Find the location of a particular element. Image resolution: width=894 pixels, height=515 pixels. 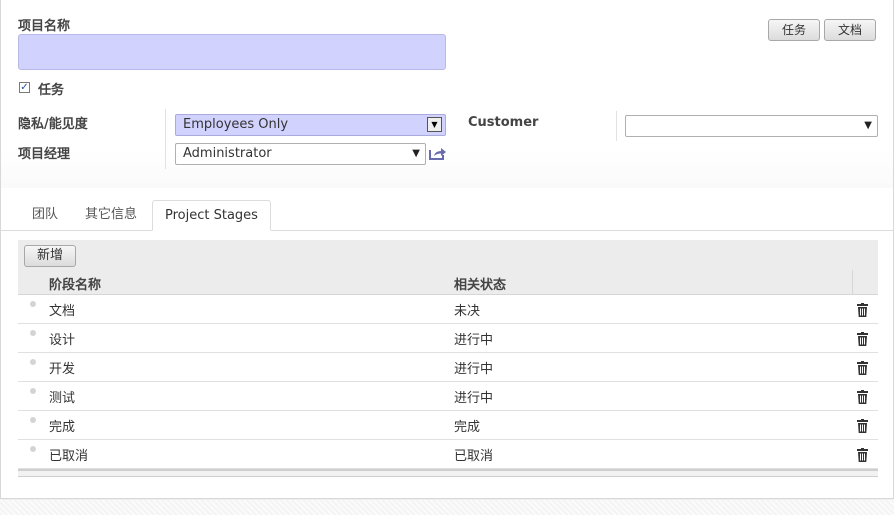

stage-state-cell: 未决 is located at coordinates (467, 311).